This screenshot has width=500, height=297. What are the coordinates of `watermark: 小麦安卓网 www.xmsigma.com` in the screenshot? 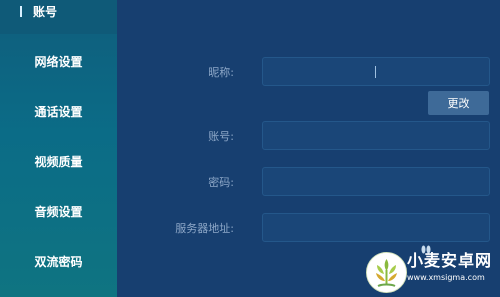 It's located at (433, 271).